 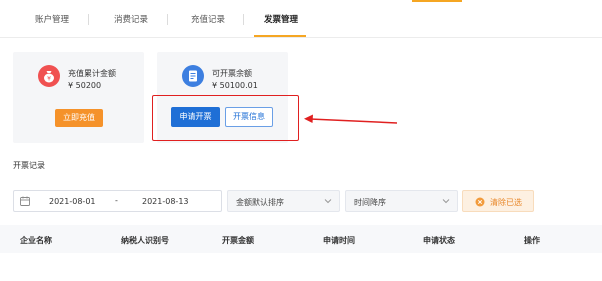 What do you see at coordinates (401, 201) in the screenshot?
I see `time-sort-select: 时间降序` at bounding box center [401, 201].